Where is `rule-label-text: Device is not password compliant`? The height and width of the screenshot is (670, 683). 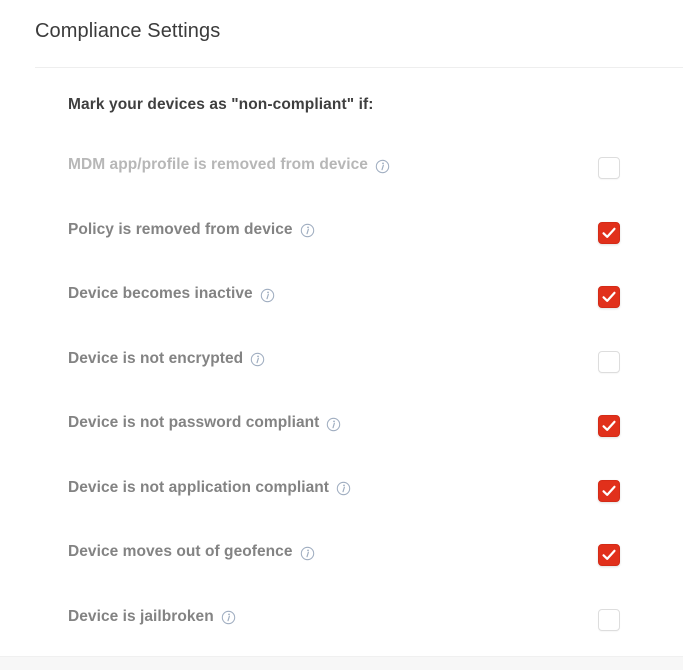 rule-label-text: Device is not password compliant is located at coordinates (194, 422).